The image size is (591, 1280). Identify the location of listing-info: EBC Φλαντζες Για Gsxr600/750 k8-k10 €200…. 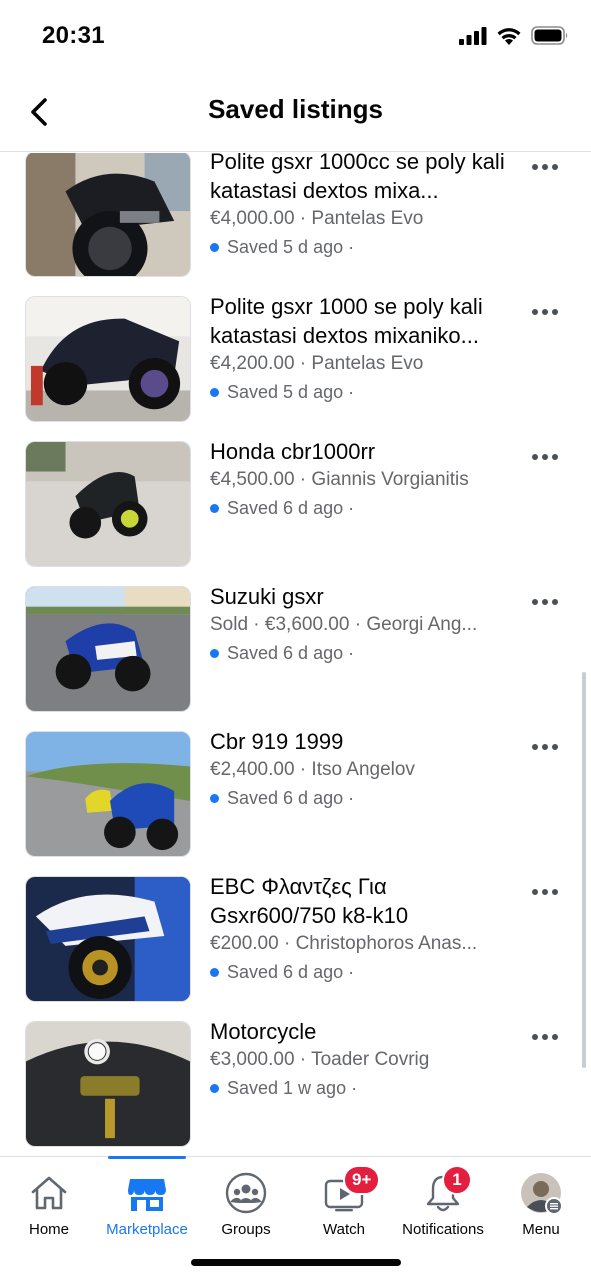
(360, 929).